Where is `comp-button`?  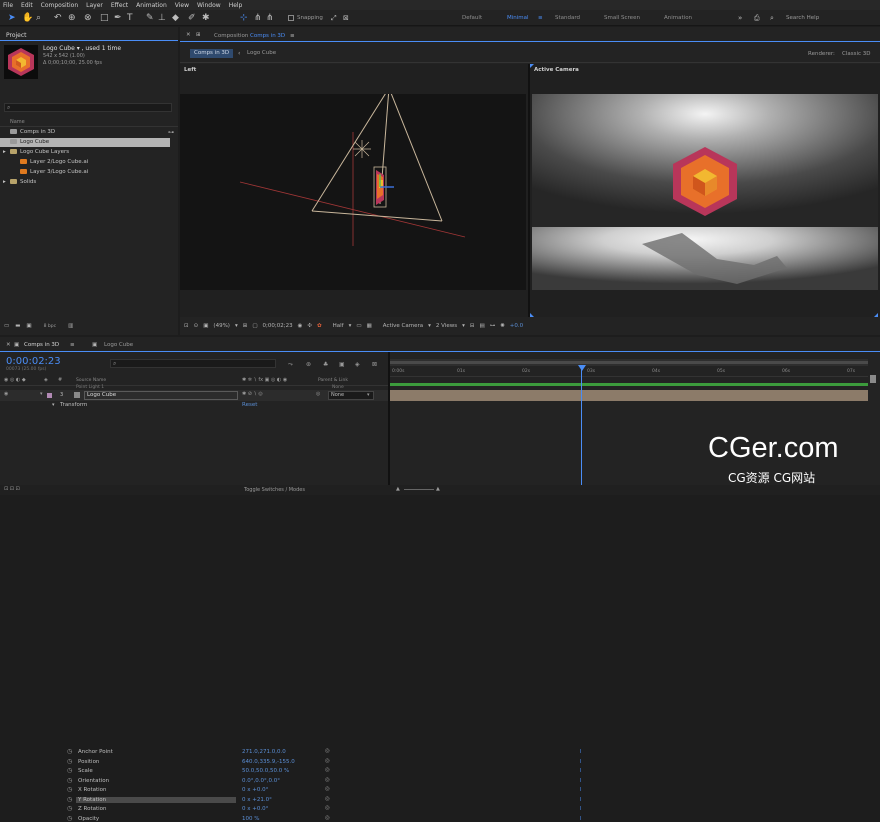
comp-button is located at coordinates (873, 379).